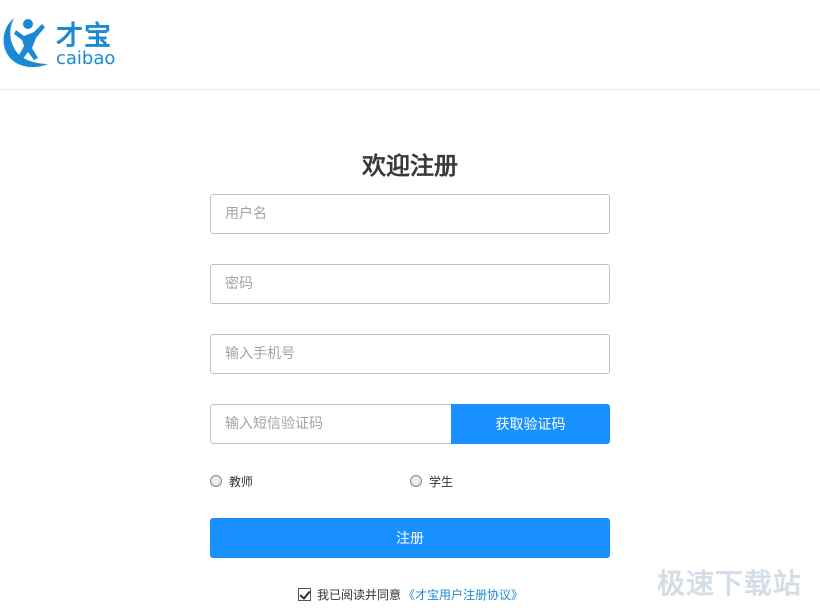 This screenshot has height=610, width=820. What do you see at coordinates (86, 58) in the screenshot?
I see `logo-english-text: caibao` at bounding box center [86, 58].